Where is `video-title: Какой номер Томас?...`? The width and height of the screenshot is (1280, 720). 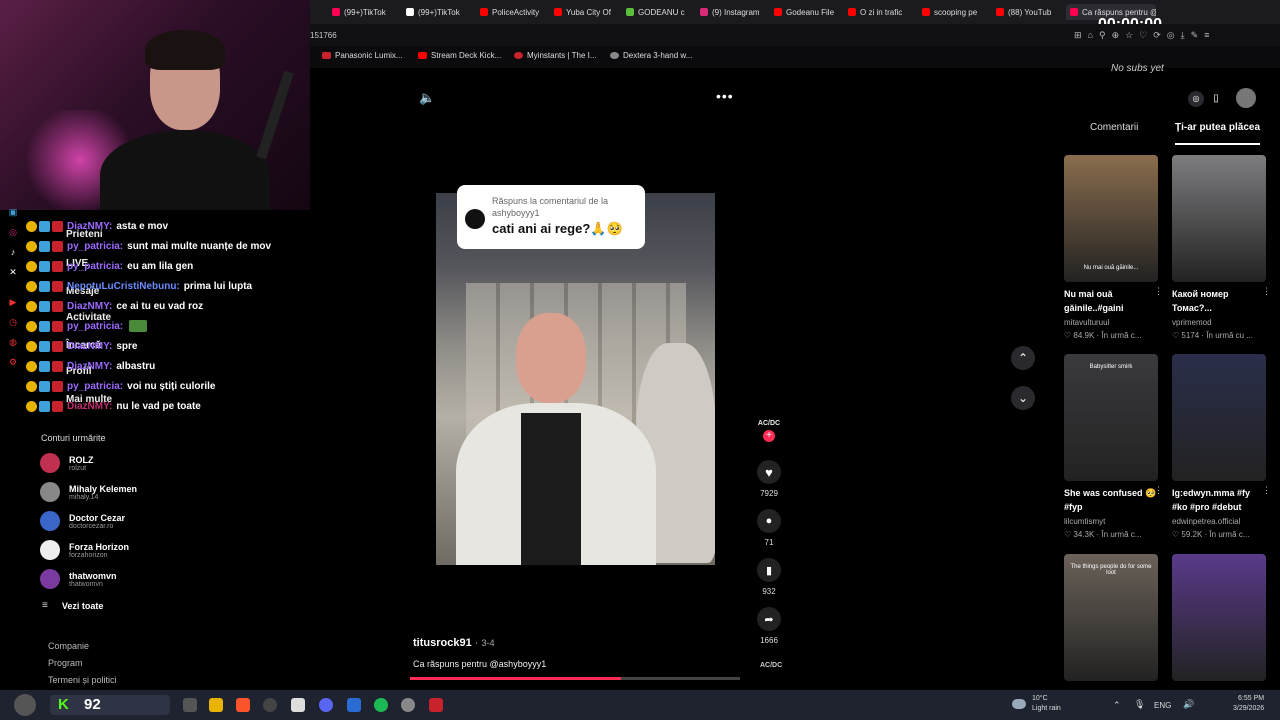 video-title: Какой номер Томас?... is located at coordinates (1220, 301).